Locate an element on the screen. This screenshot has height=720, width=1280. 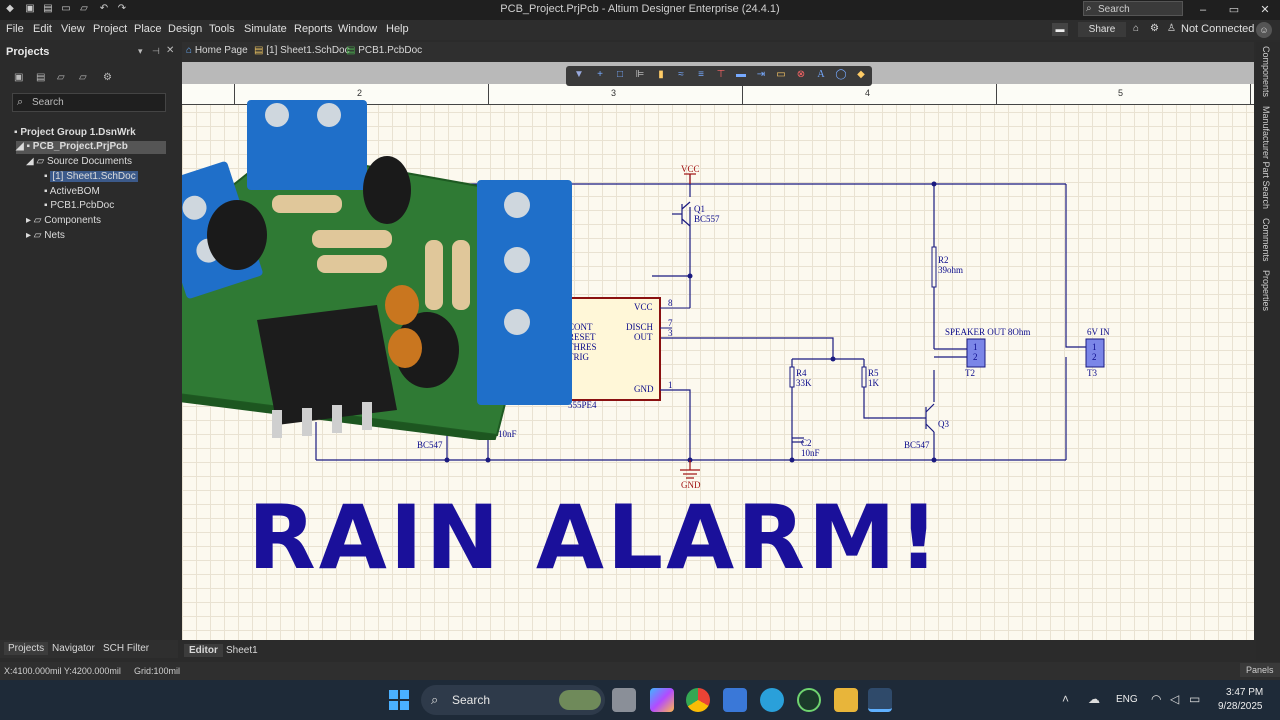
upwork-icon is located at coordinates (809, 700).